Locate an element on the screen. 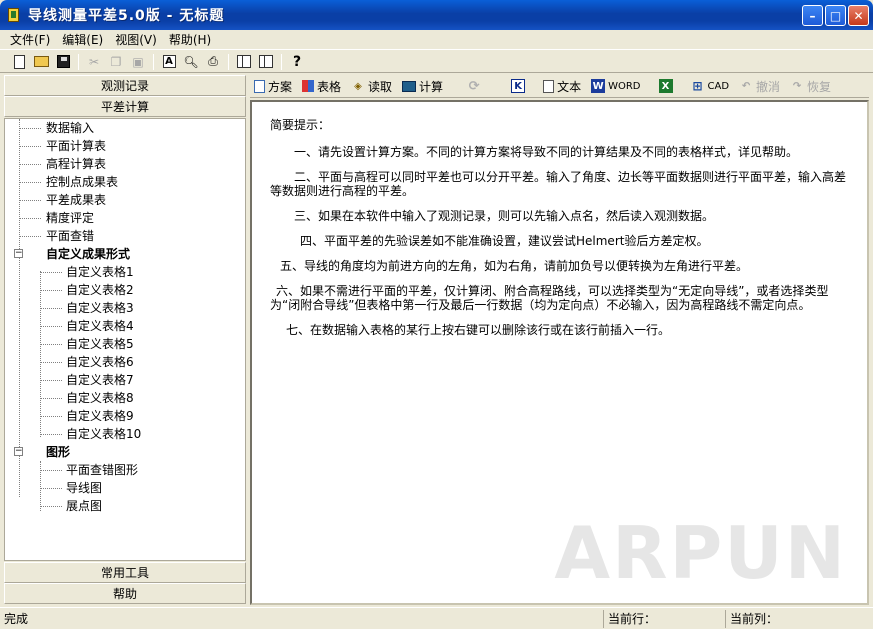 This screenshot has height=629, width=873. read-button: ◈ 读取 is located at coordinates (371, 86).